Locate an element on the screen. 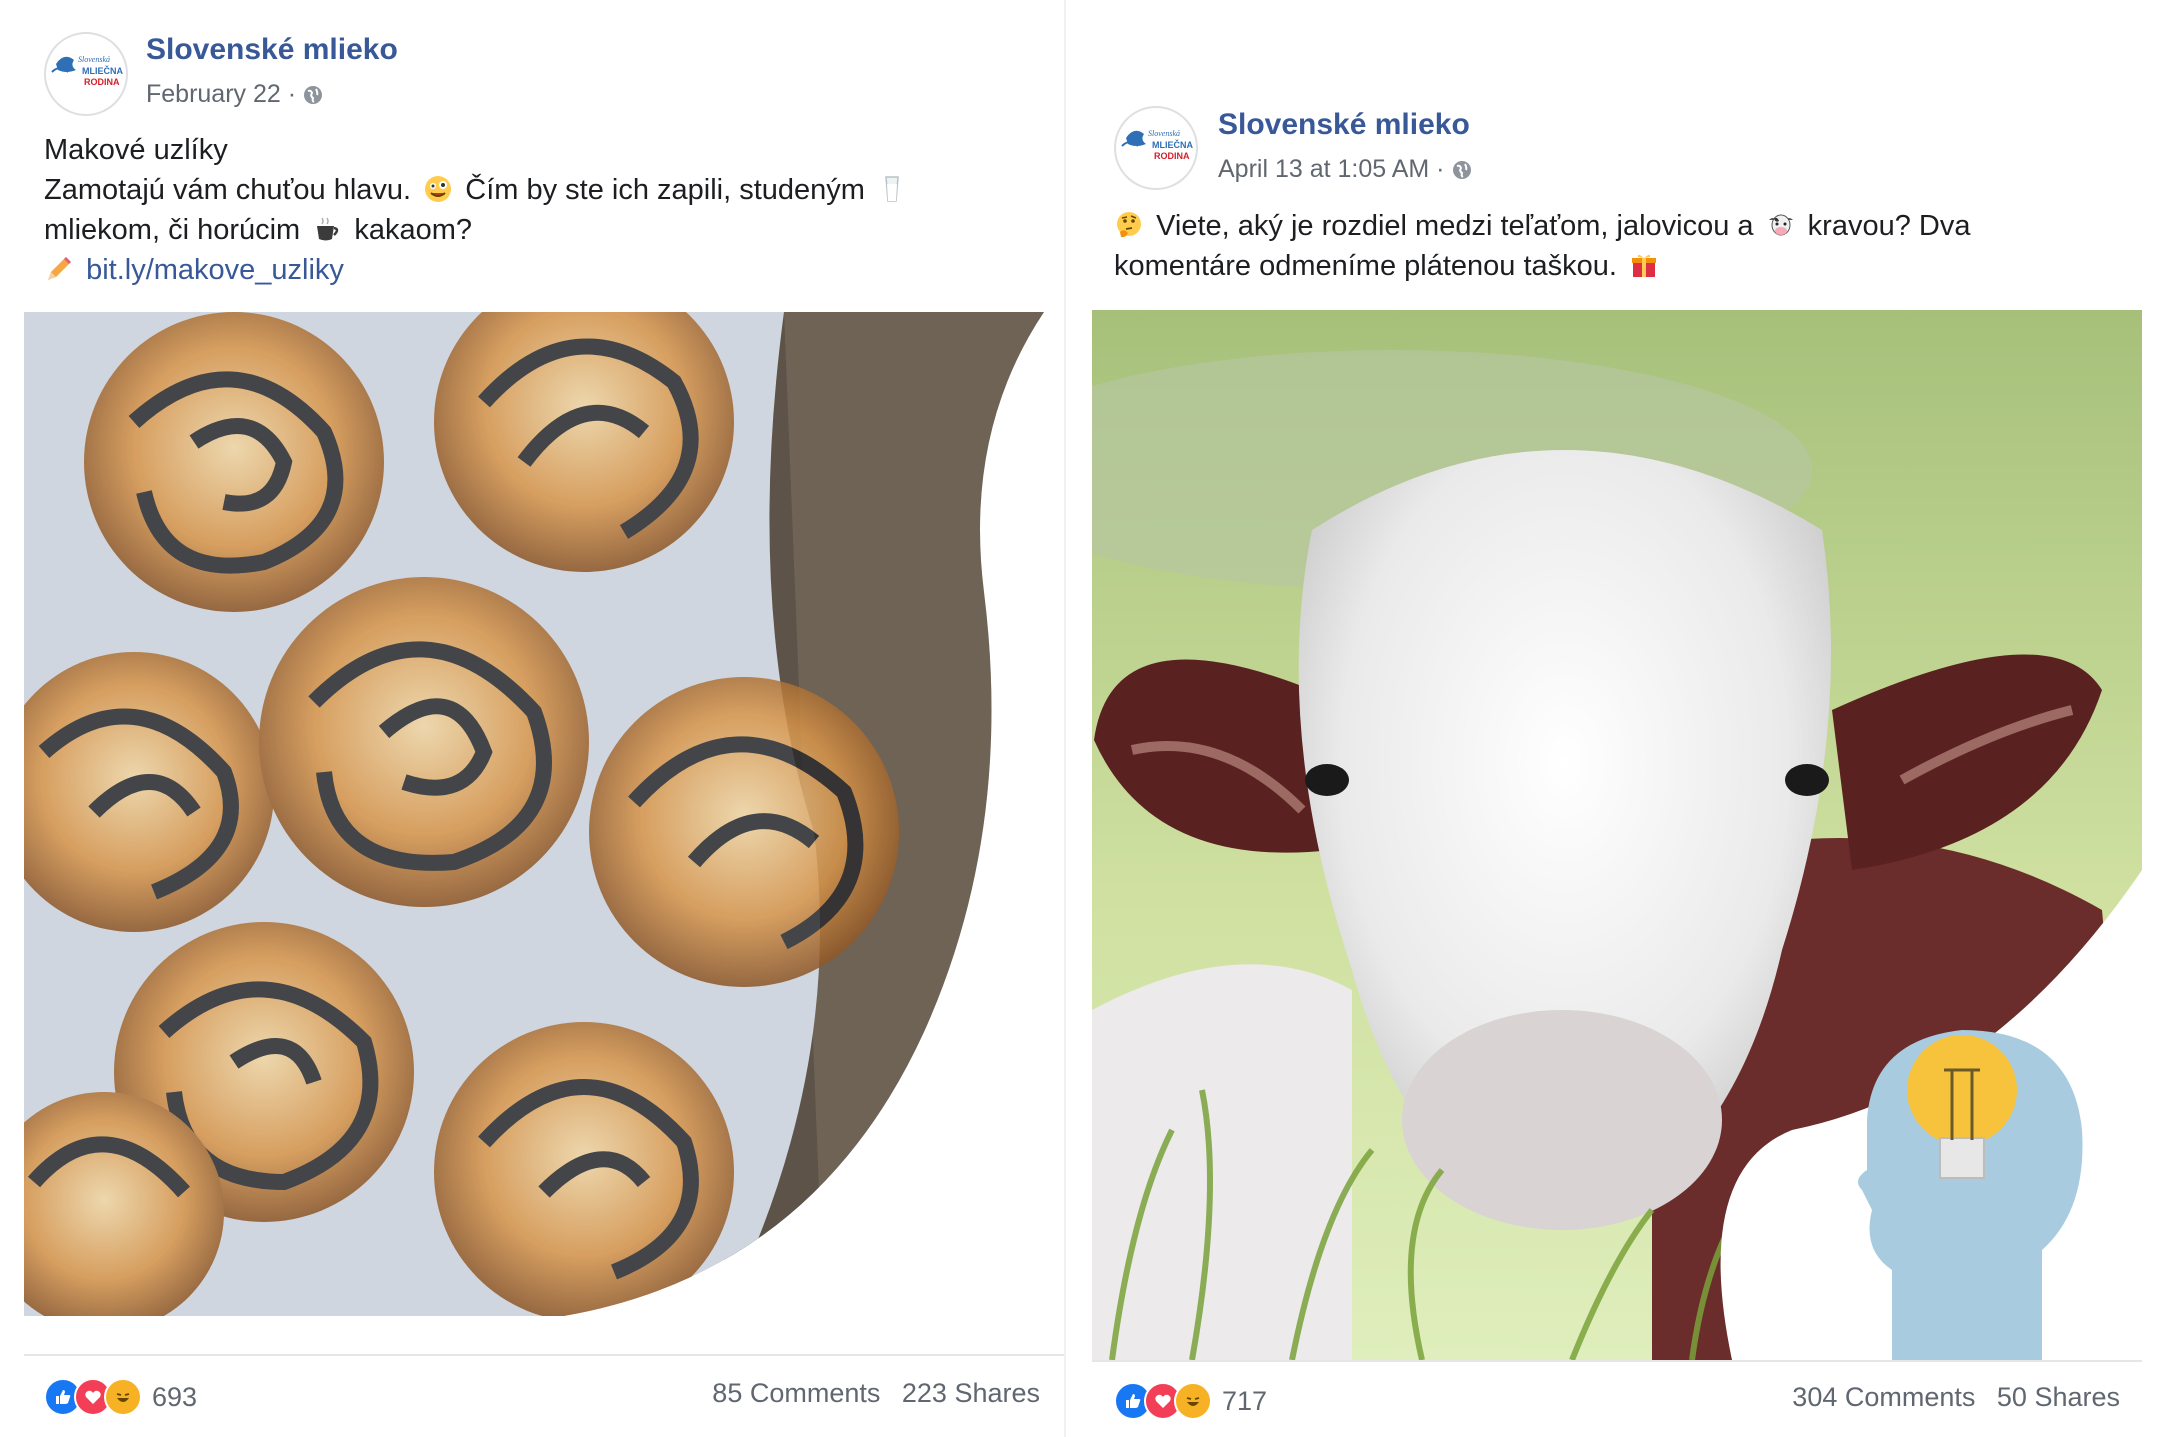 The height and width of the screenshot is (1437, 2160). post-text-line-2: komentáre odmeníme plátenou taškou. is located at coordinates (1388, 266).